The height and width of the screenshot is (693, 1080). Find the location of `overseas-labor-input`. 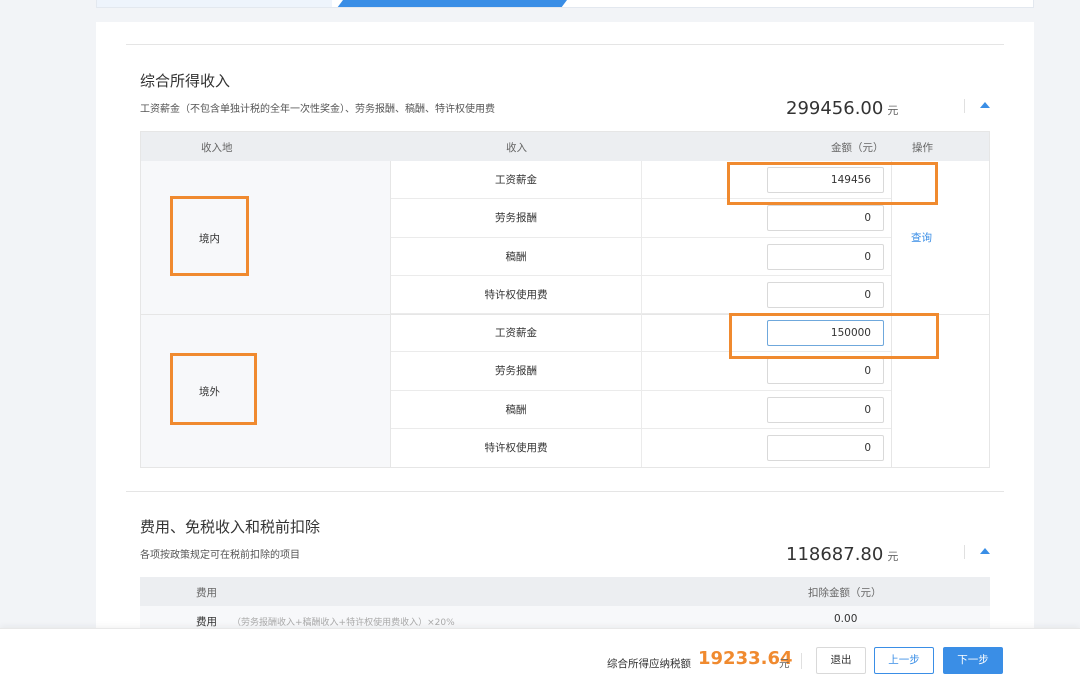

overseas-labor-input is located at coordinates (825, 371).